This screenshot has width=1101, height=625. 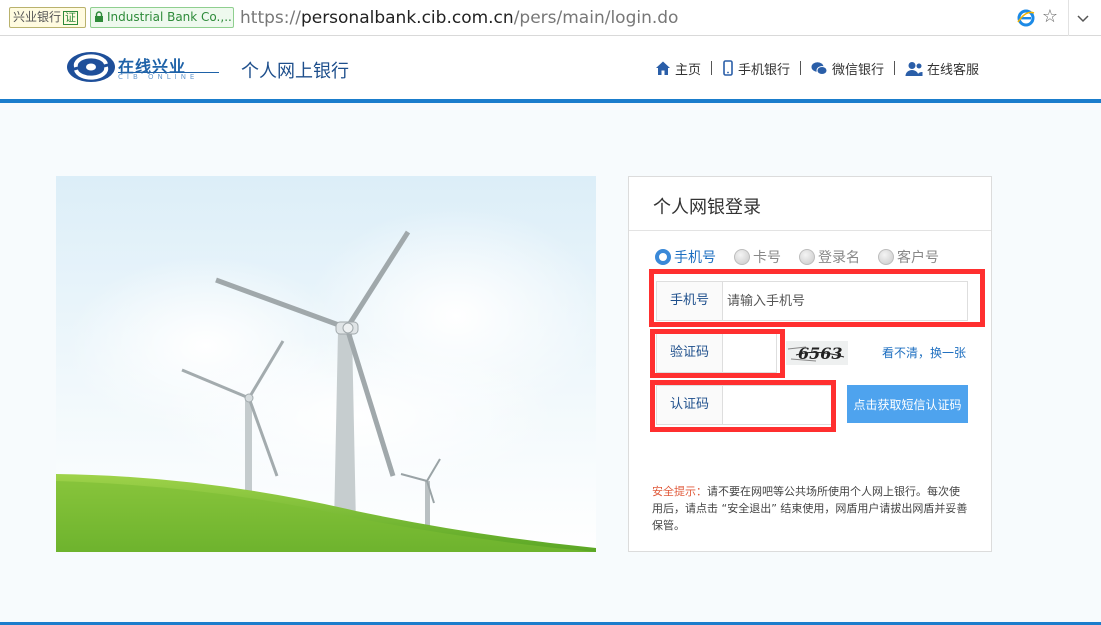 What do you see at coordinates (695, 258) in the screenshot?
I see `radio-label: 手机号` at bounding box center [695, 258].